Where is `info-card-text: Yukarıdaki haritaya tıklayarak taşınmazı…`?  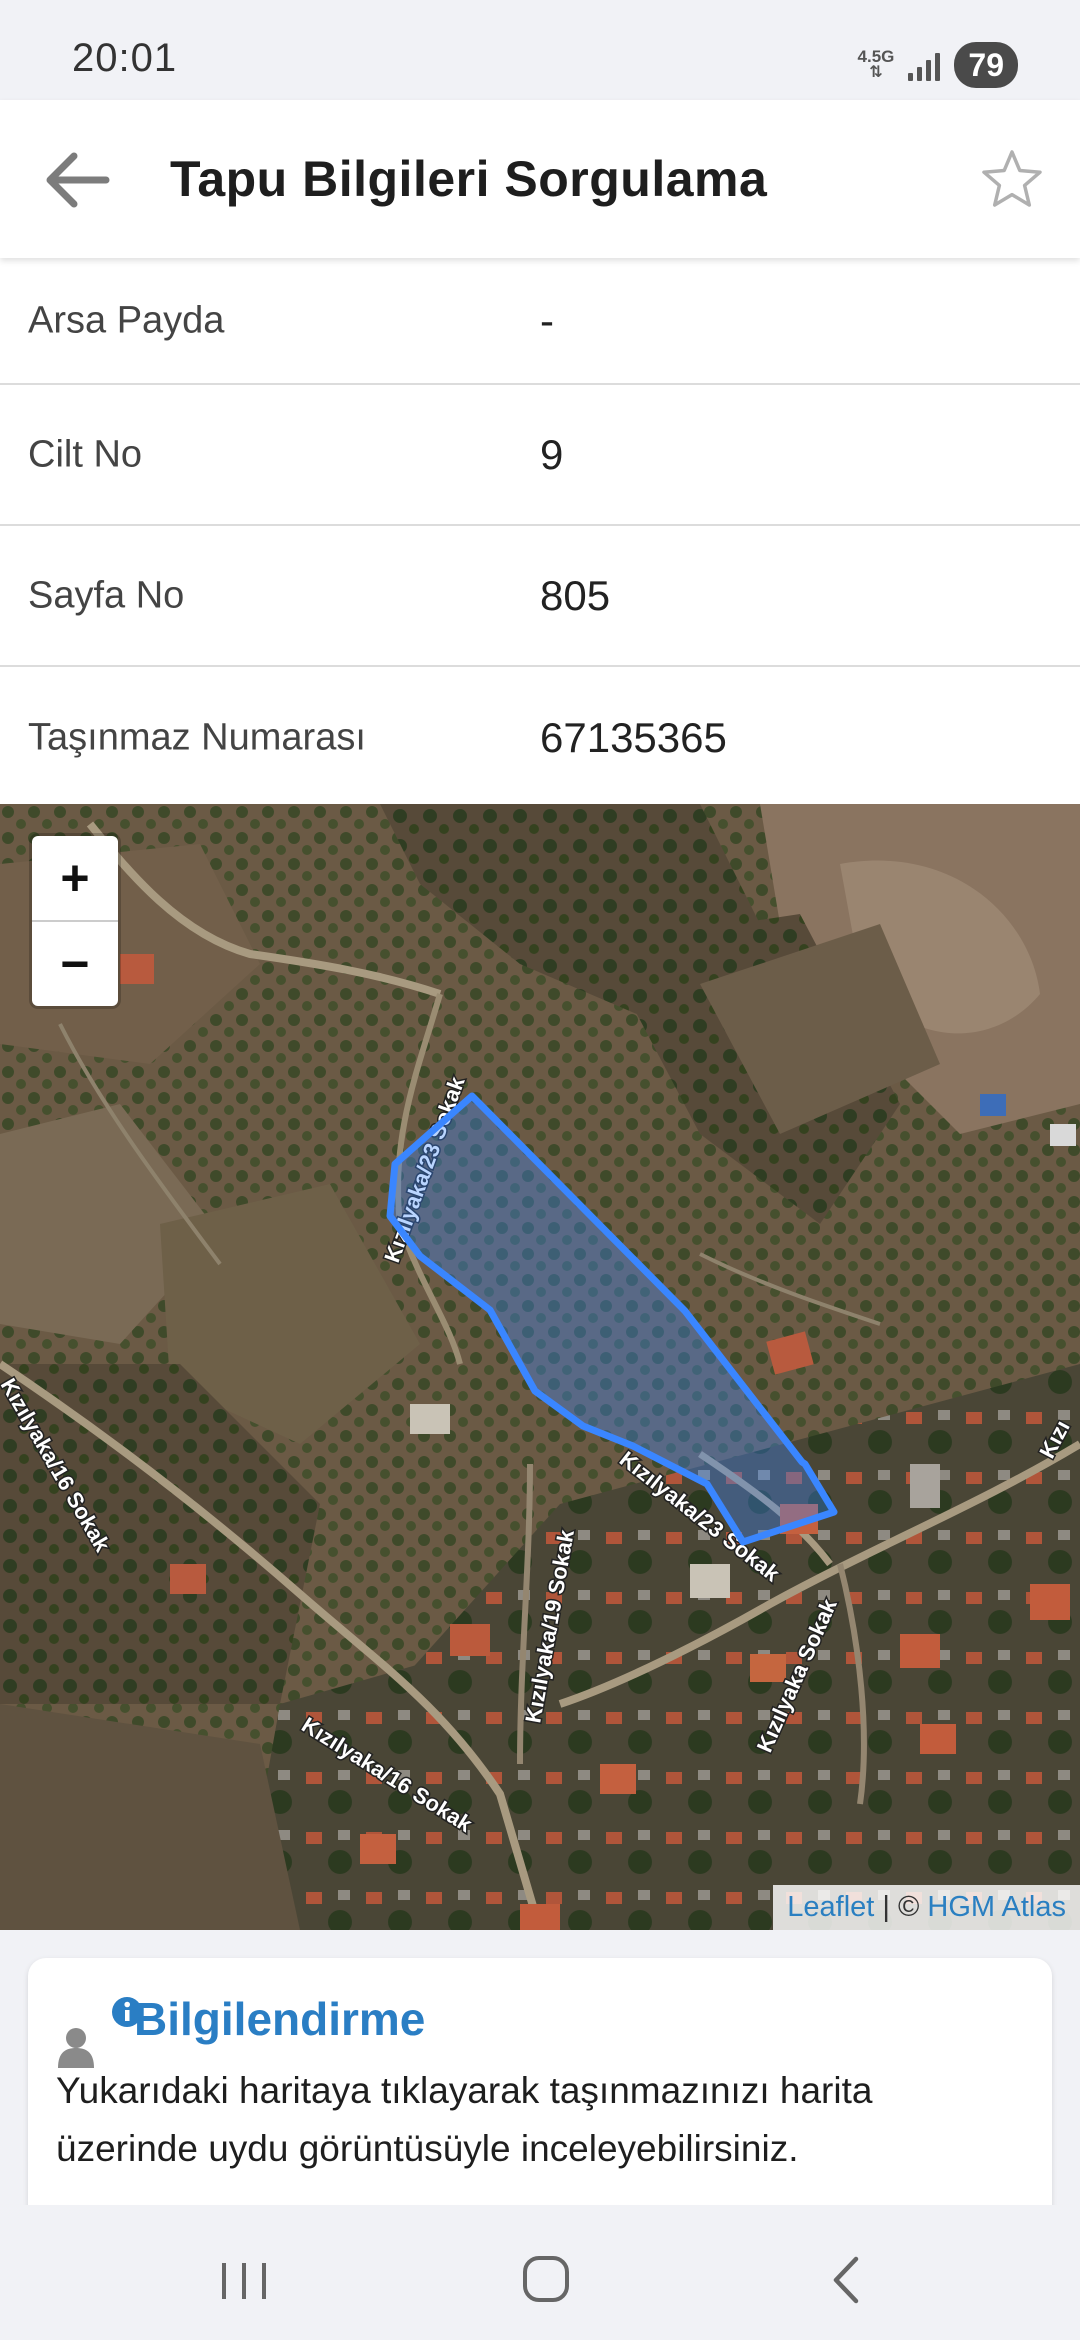
info-card-text: Yukarıdaki haritaya tıklayarak taşınmazı… is located at coordinates (464, 2119).